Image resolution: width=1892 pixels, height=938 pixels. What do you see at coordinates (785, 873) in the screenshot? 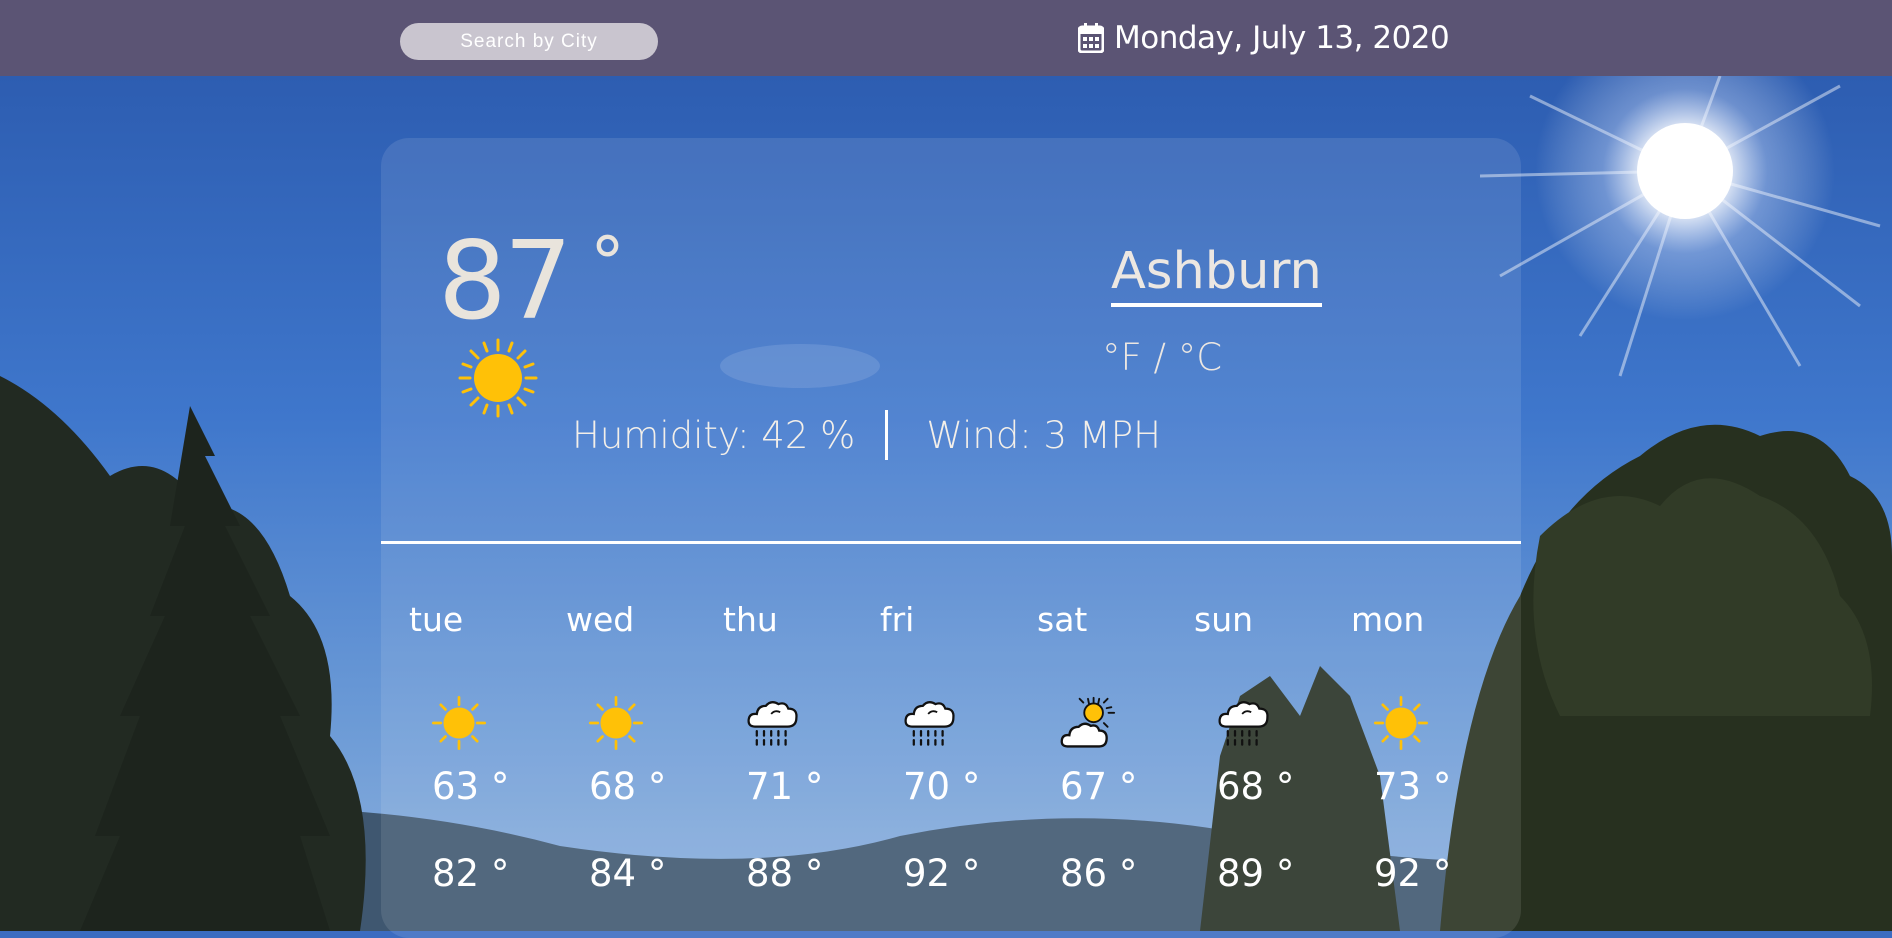
I see `forecast-high: 88 °` at bounding box center [785, 873].